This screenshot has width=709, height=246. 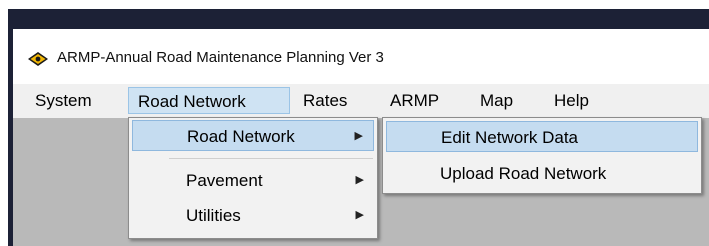 What do you see at coordinates (224, 180) in the screenshot?
I see `dropdown-item-label: Pavement` at bounding box center [224, 180].